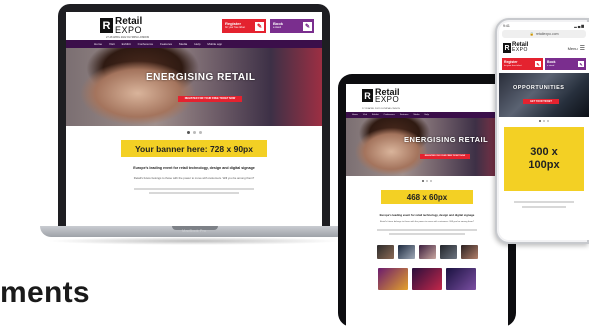 The width and height of the screenshot is (589, 327). Describe the element at coordinates (544, 165) in the screenshot. I see `banner-size-line-2: 100px` at that location.